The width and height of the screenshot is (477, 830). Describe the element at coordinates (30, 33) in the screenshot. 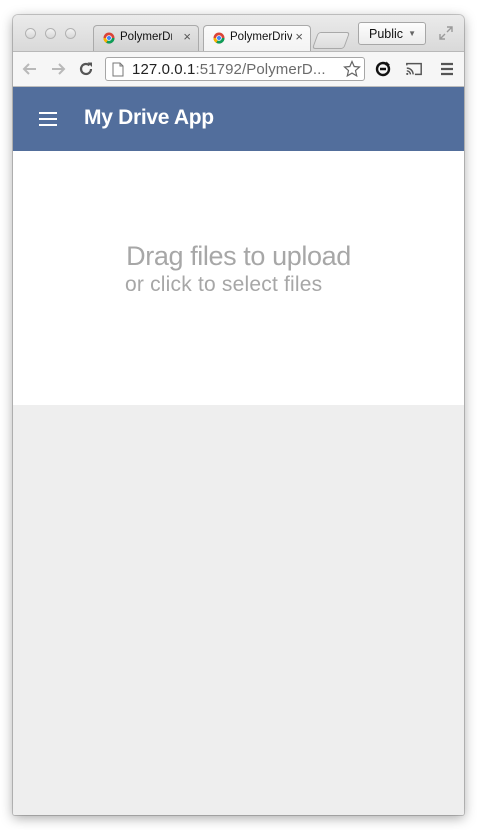

I see `close-window-button` at that location.